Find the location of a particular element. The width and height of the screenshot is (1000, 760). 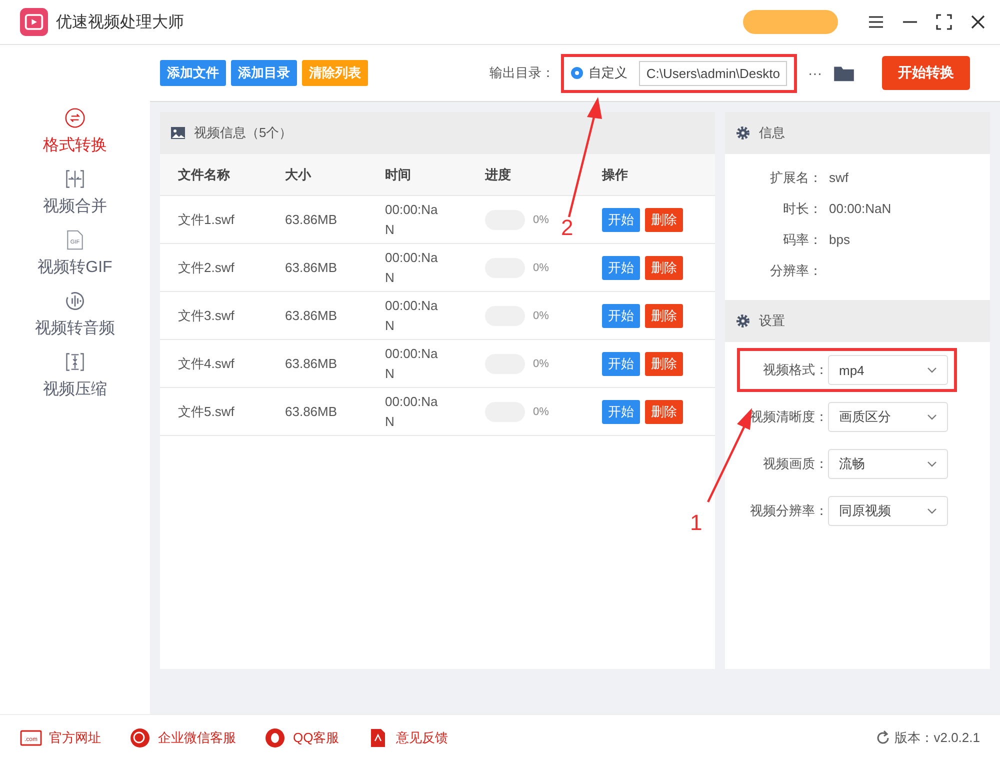

app-title: 优速视频处理大师 is located at coordinates (120, 22).